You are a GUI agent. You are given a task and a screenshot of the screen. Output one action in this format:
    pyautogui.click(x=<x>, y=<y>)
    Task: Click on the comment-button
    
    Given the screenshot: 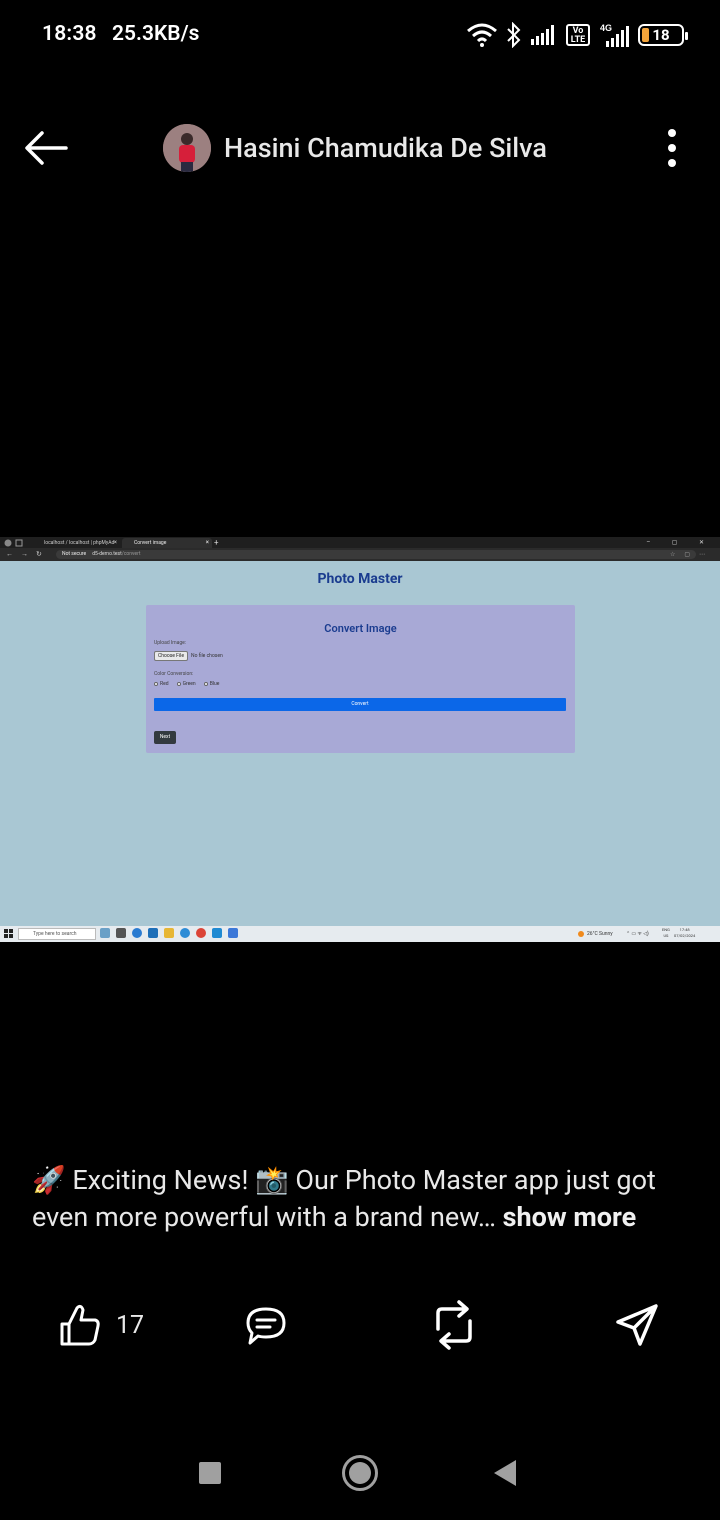 What is the action you would take?
    pyautogui.click(x=266, y=1325)
    